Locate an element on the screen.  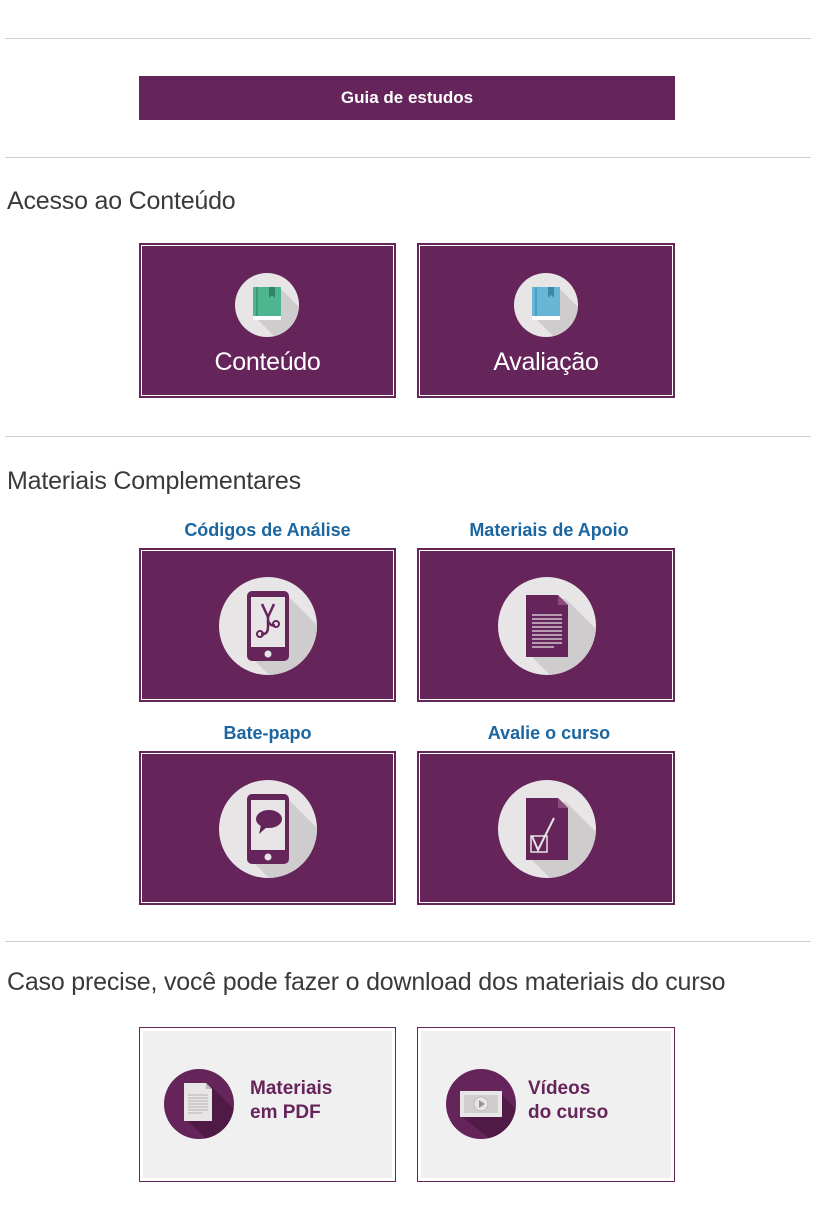
course-videos-label: Vídeos do curso is located at coordinates (568, 1100).